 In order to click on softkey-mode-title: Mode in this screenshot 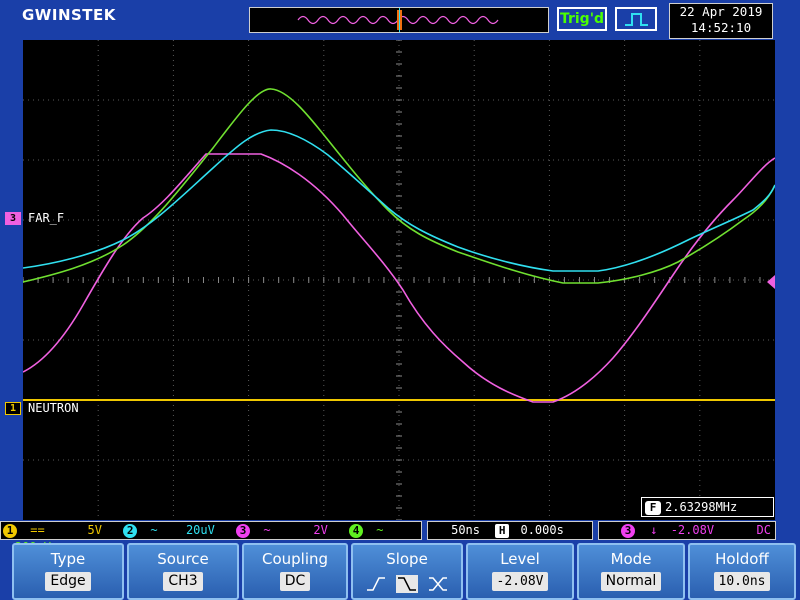, I will do `click(631, 559)`.